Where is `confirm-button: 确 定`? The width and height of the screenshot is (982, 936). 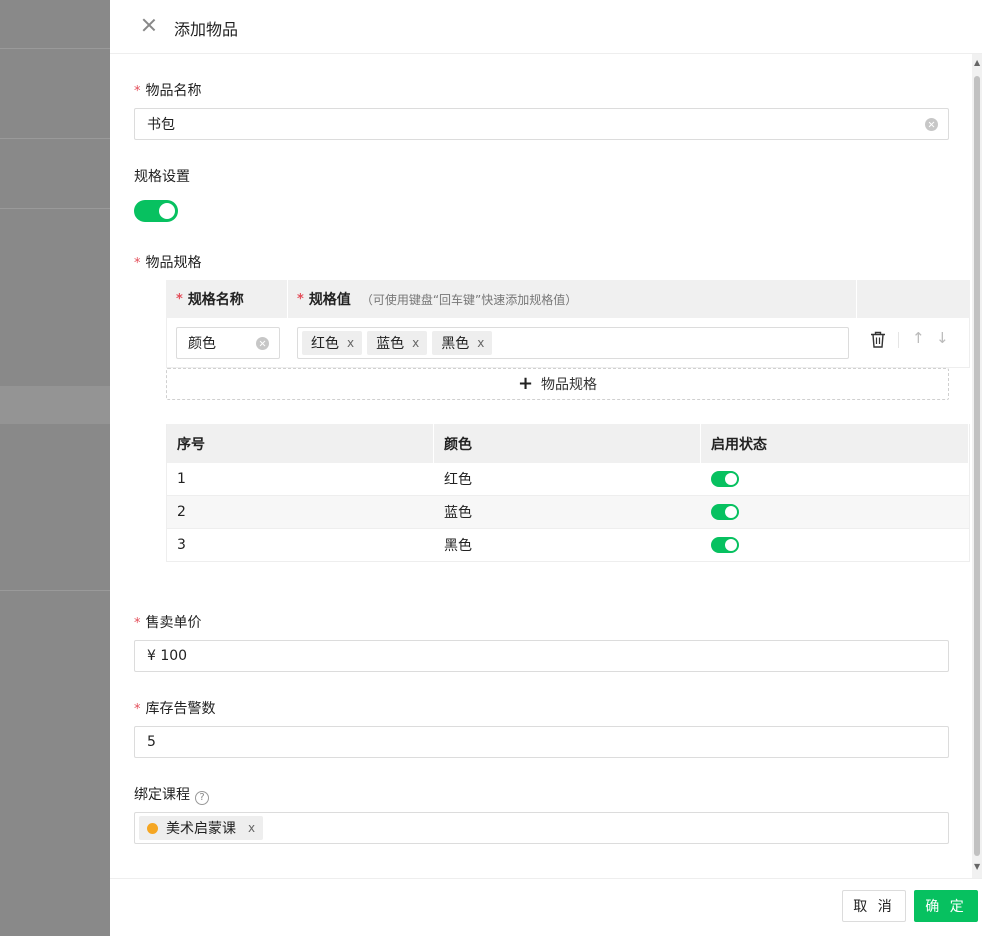 confirm-button: 确 定 is located at coordinates (946, 906).